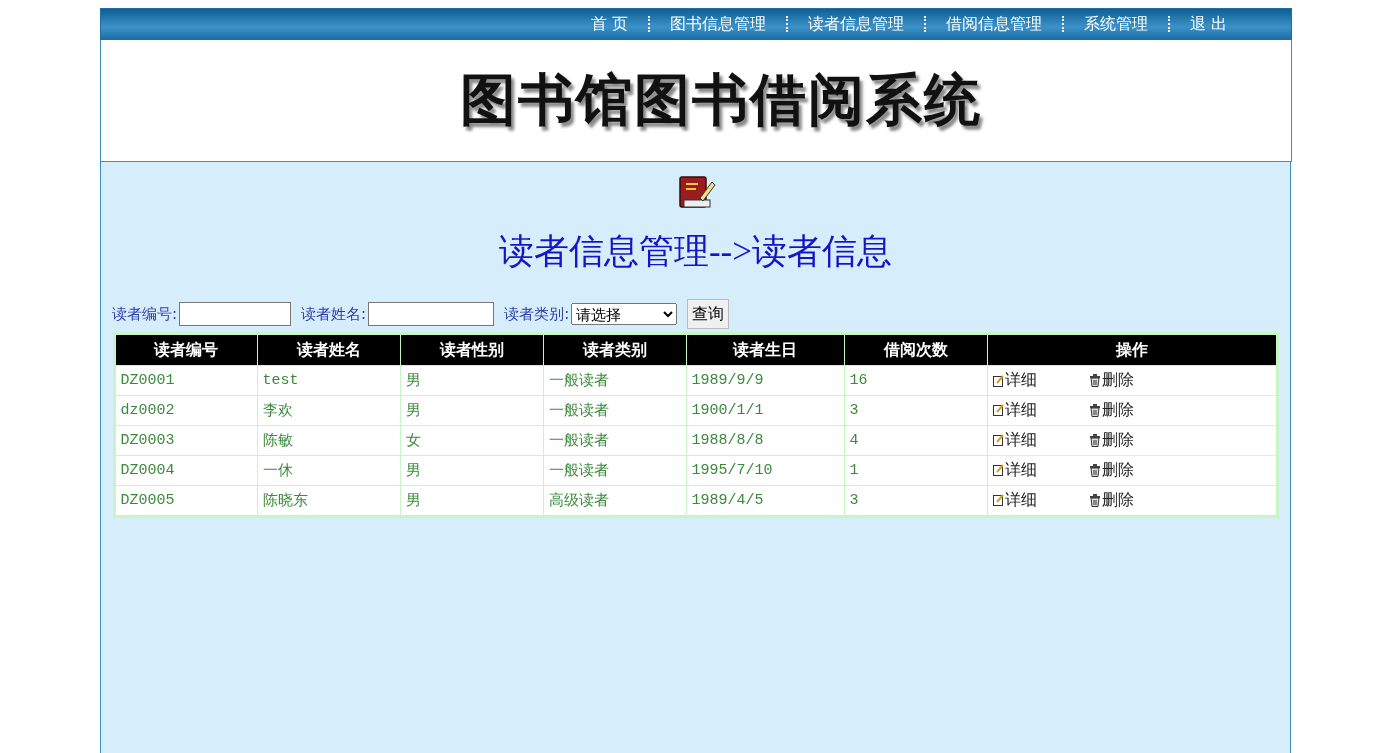 The width and height of the screenshot is (1384, 753). Describe the element at coordinates (185, 440) in the screenshot. I see `table-cell: DZ0003` at that location.